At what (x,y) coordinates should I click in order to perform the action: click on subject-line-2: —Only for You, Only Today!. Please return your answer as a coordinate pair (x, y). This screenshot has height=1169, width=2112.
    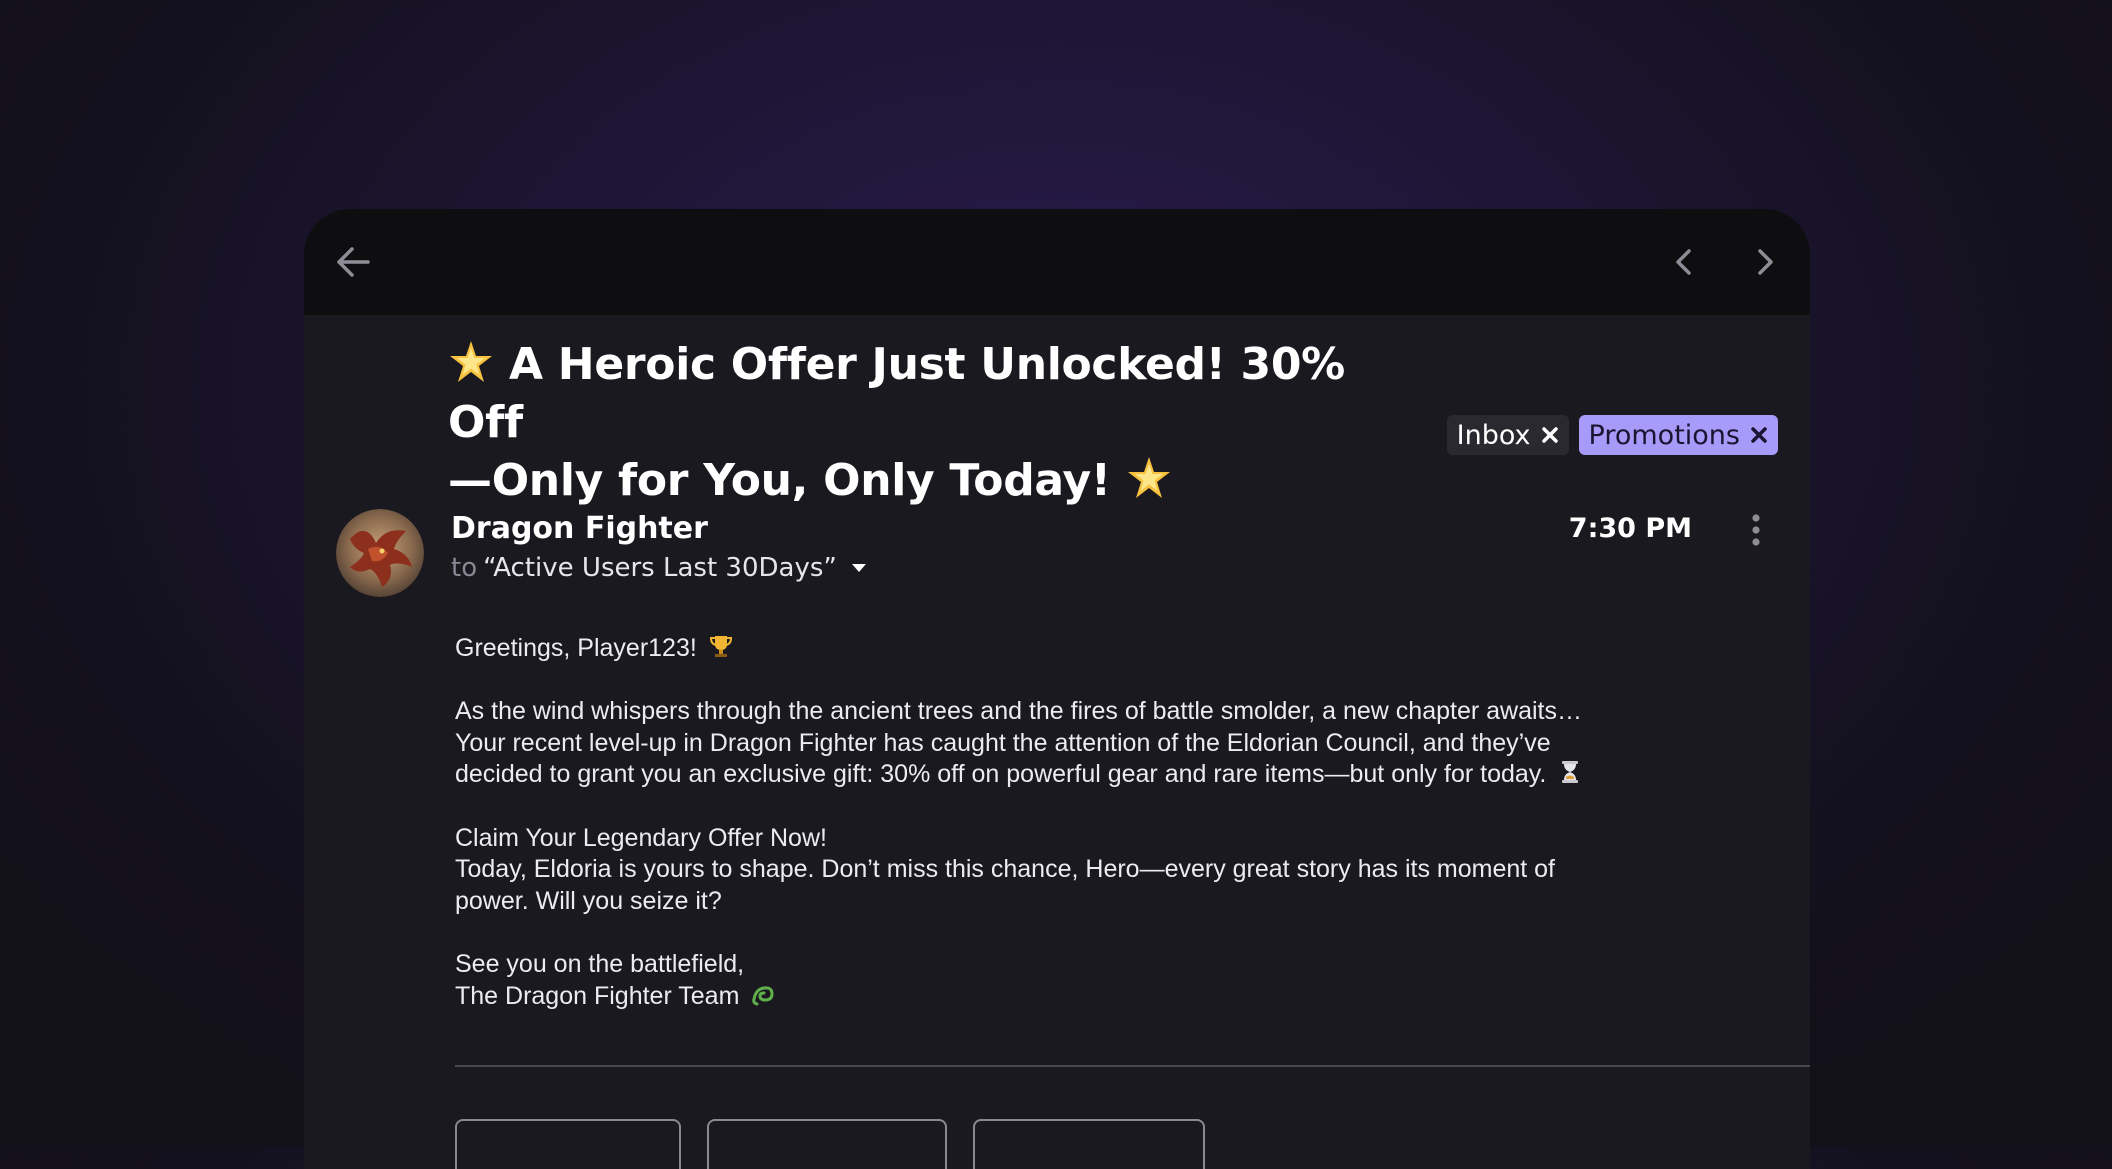
    Looking at the image, I should click on (779, 480).